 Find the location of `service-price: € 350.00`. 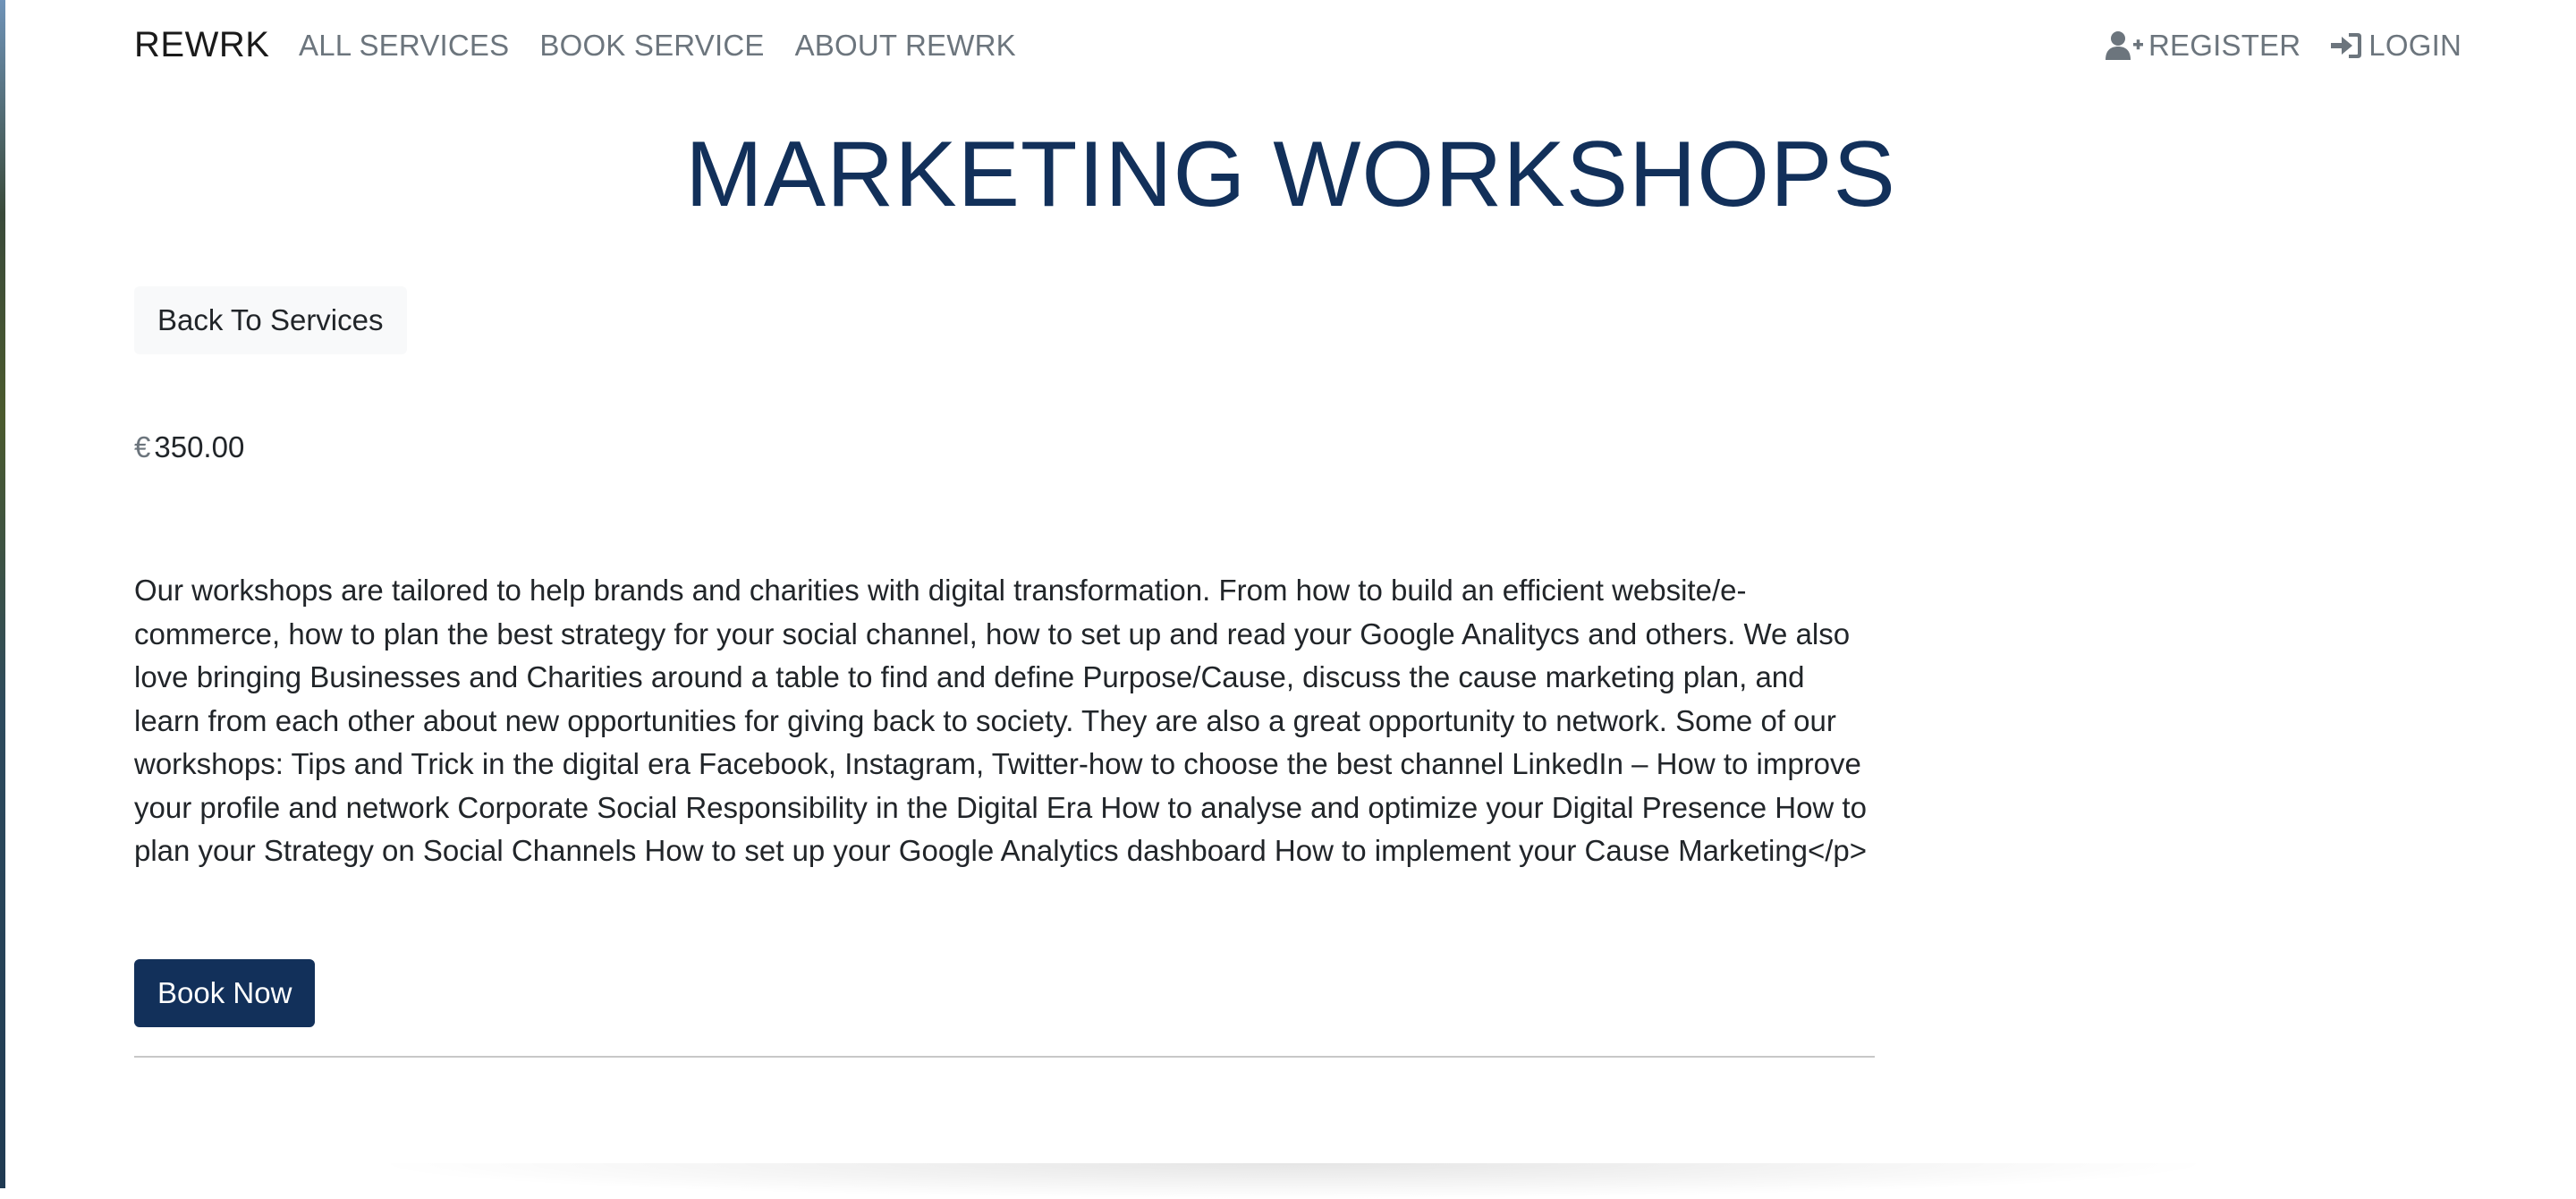

service-price: € 350.00 is located at coordinates (189, 447).